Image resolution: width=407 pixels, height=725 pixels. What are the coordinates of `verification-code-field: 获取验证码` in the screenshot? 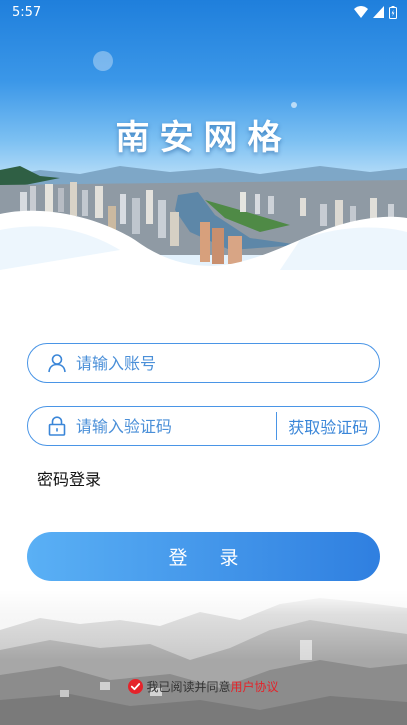 It's located at (203, 426).